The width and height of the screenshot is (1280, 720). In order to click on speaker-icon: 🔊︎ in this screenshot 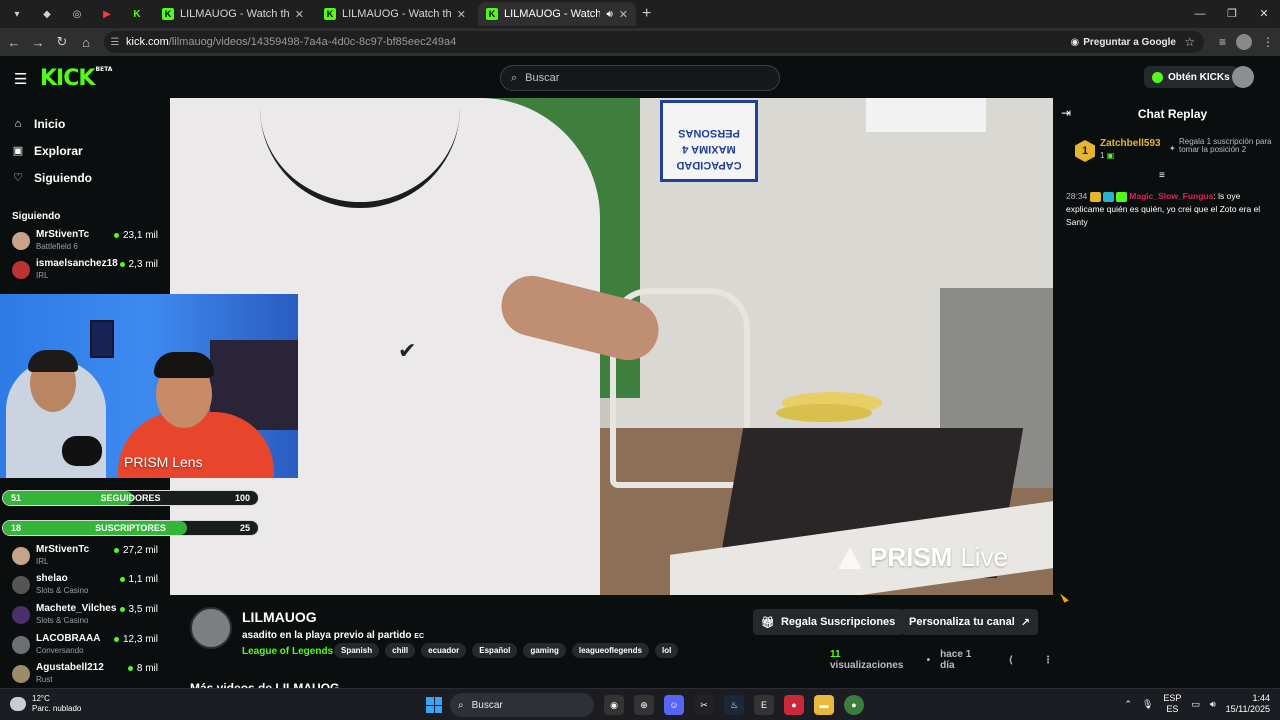, I will do `click(609, 14)`.